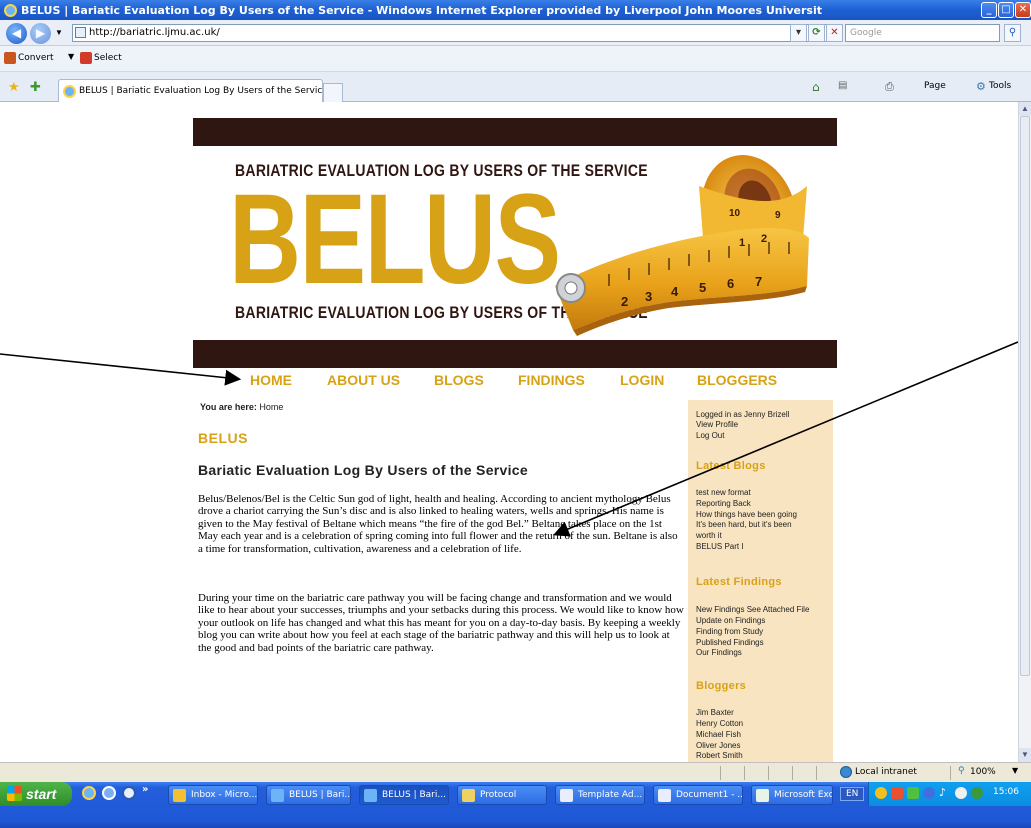 The width and height of the screenshot is (1031, 828). Describe the element at coordinates (10, 58) in the screenshot. I see `convert-icon` at that location.